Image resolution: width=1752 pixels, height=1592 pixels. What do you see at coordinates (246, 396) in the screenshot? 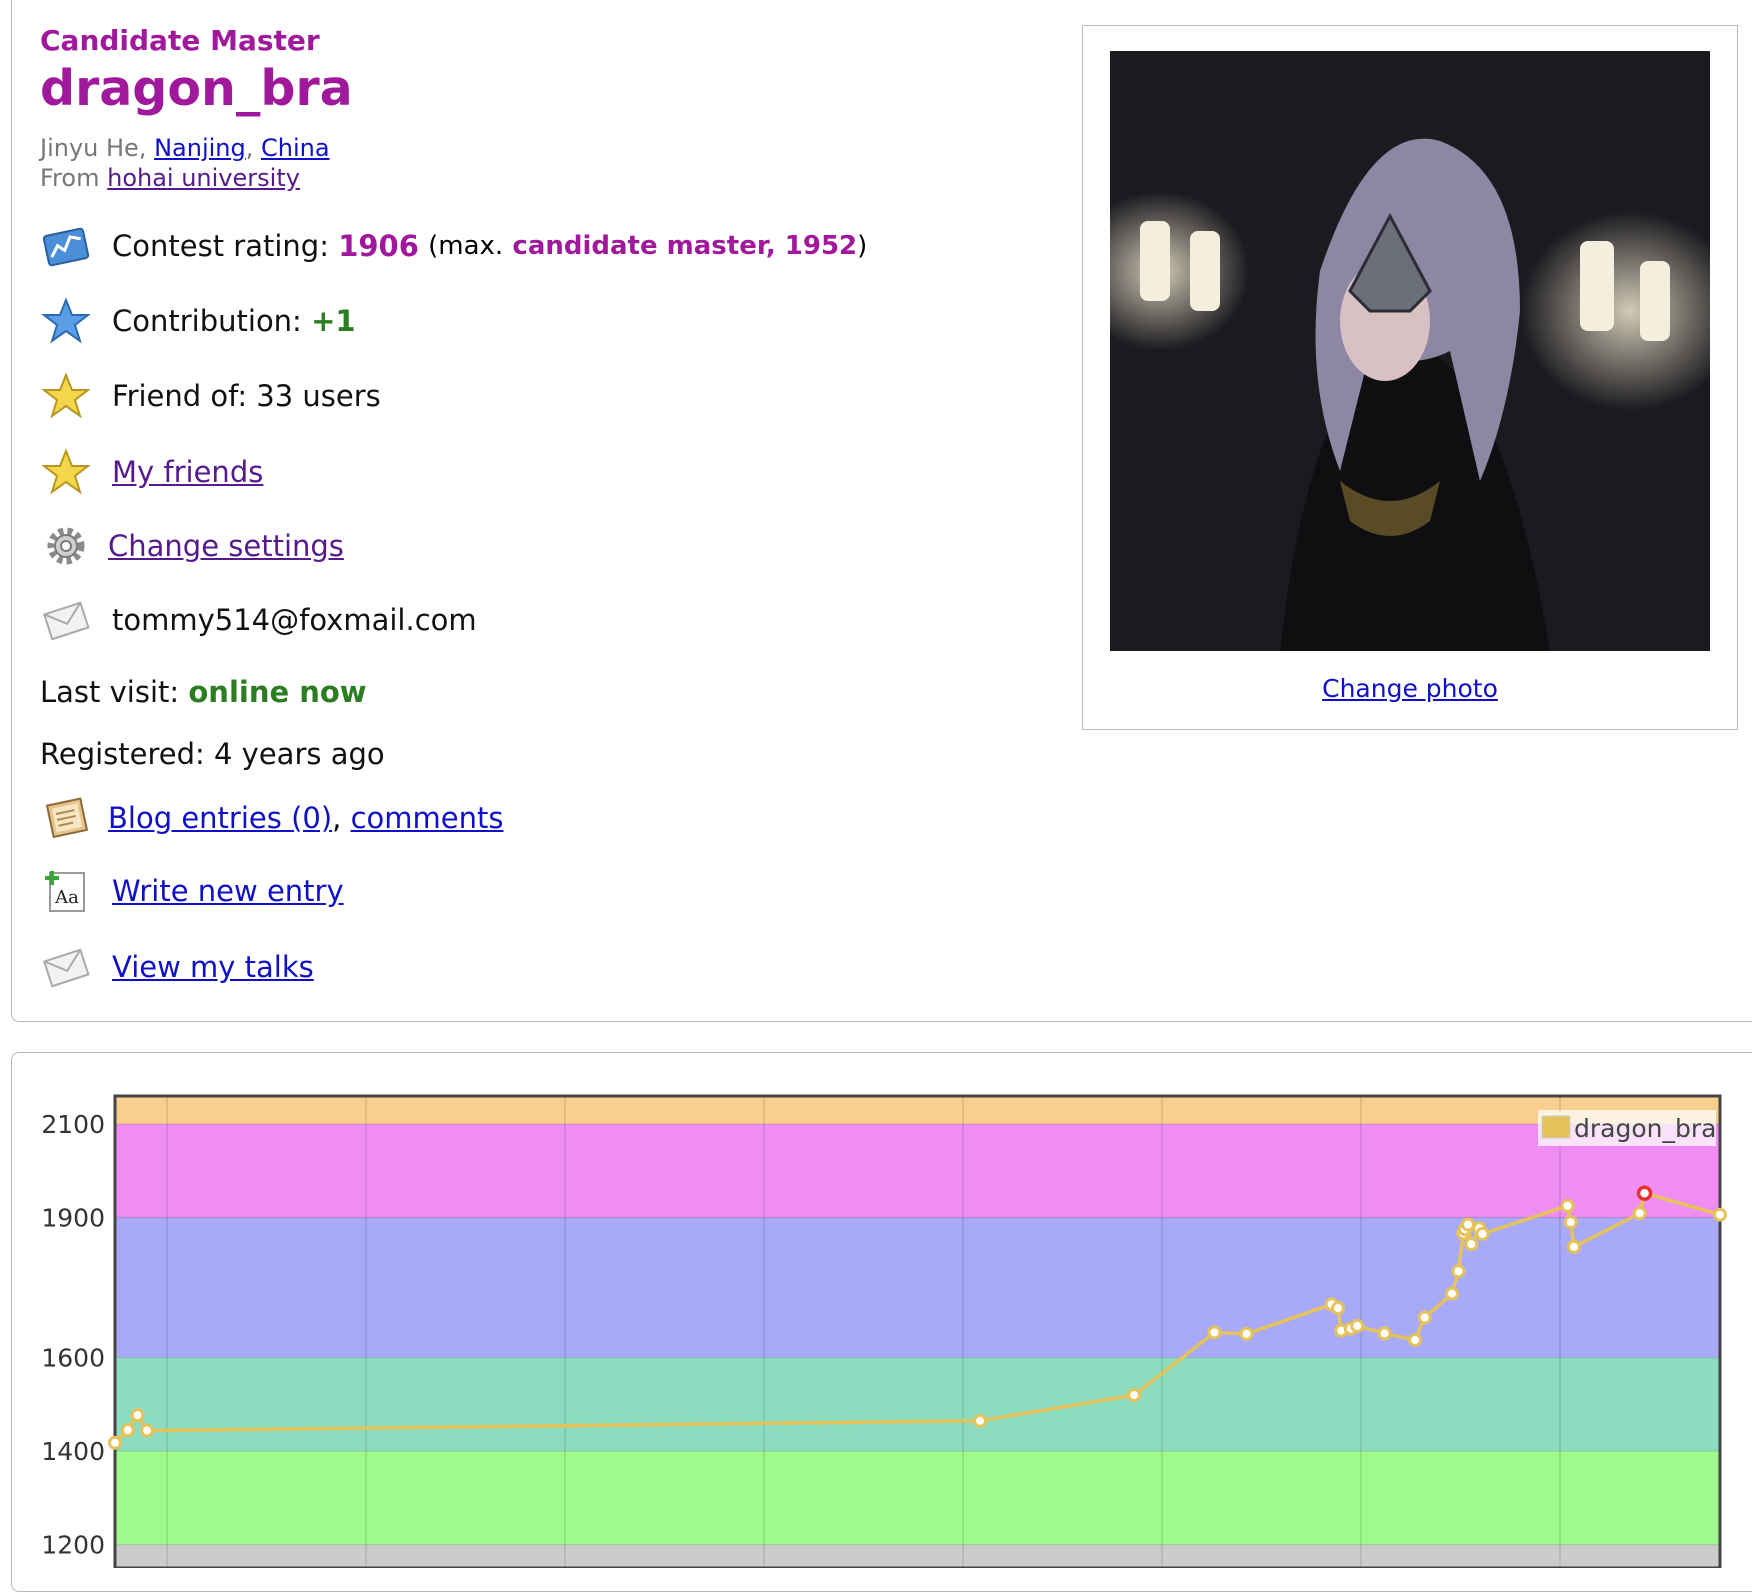
I see `friend-of-text: Friend of: 33 users` at bounding box center [246, 396].